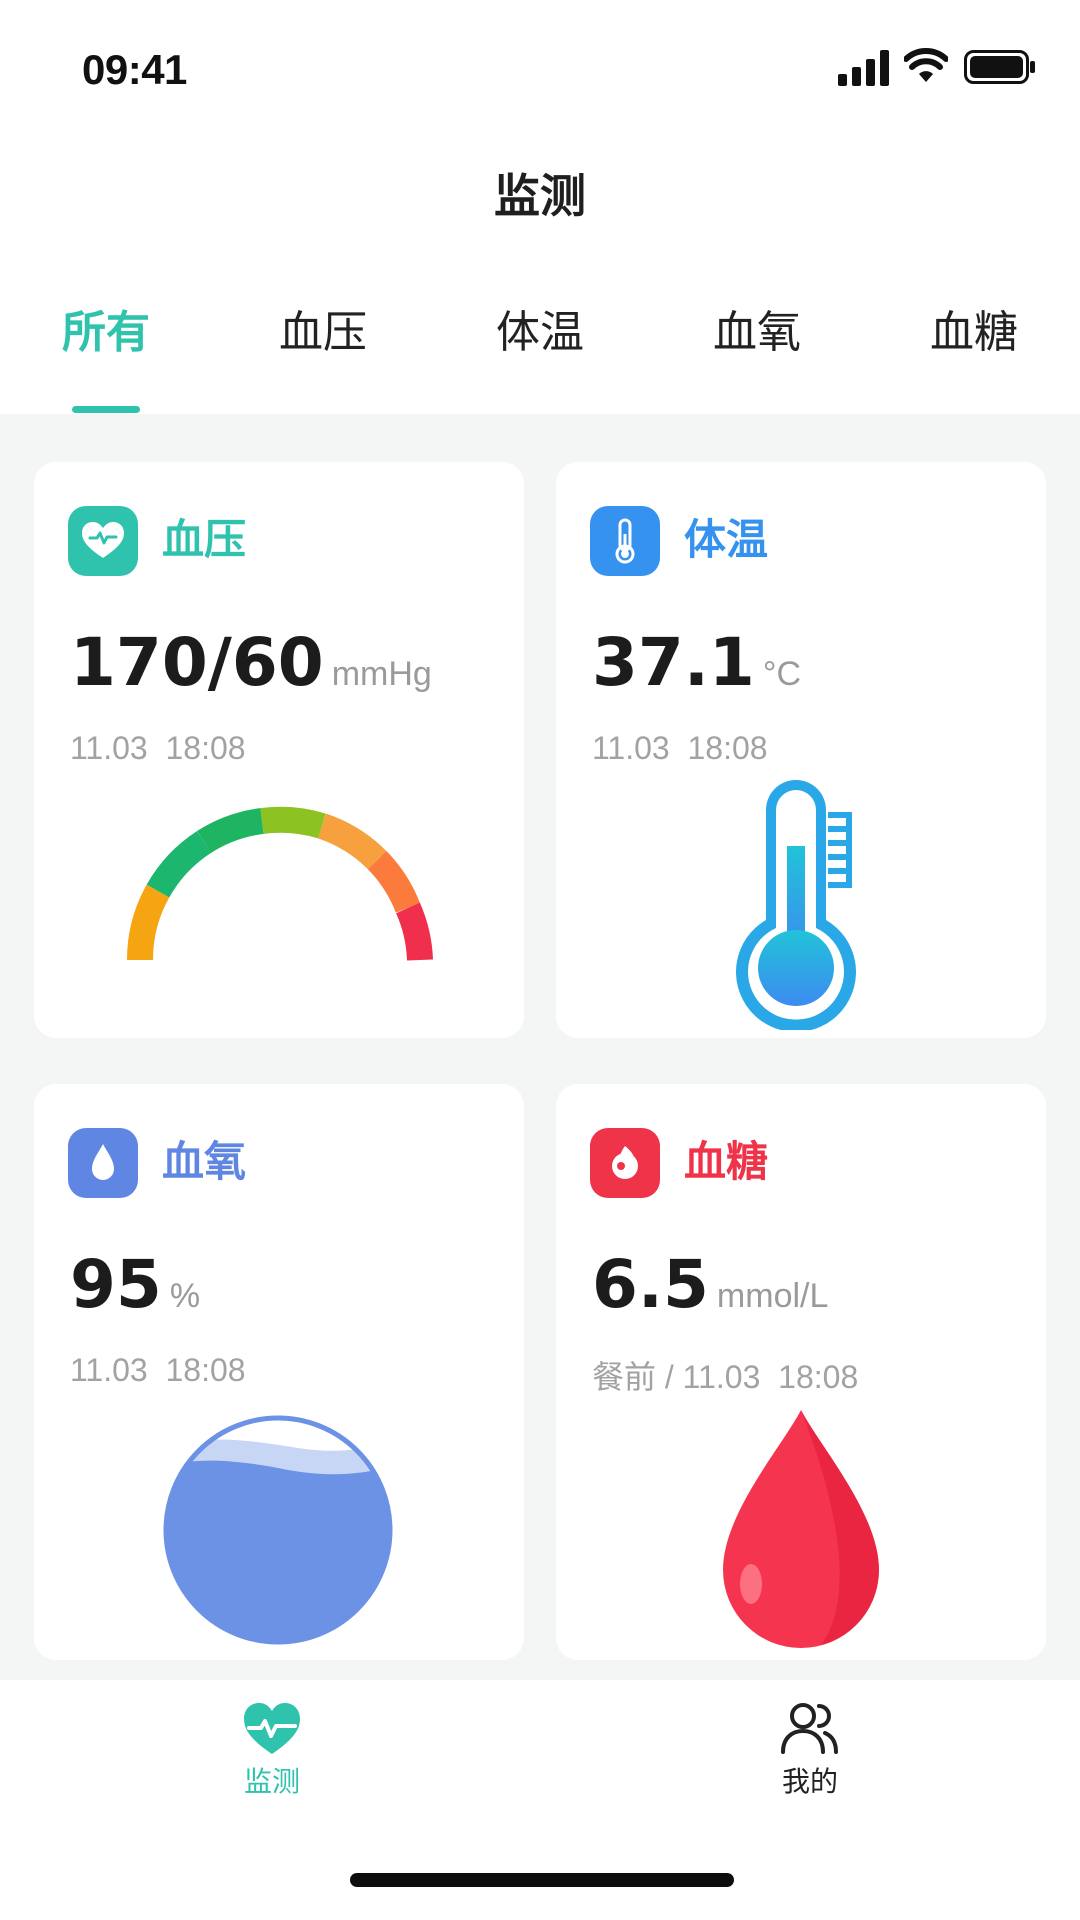 This screenshot has width=1080, height=1920. I want to click on blood-drop-icon, so click(625, 1163).